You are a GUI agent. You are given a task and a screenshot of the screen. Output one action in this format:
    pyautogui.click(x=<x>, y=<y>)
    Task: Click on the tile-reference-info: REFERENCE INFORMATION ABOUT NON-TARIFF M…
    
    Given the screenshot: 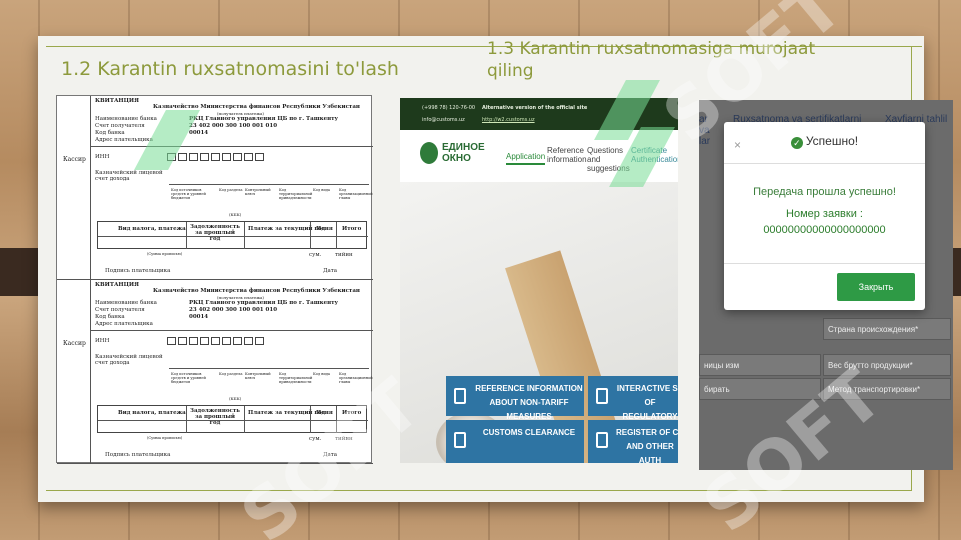 What is the action you would take?
    pyautogui.click(x=515, y=398)
    